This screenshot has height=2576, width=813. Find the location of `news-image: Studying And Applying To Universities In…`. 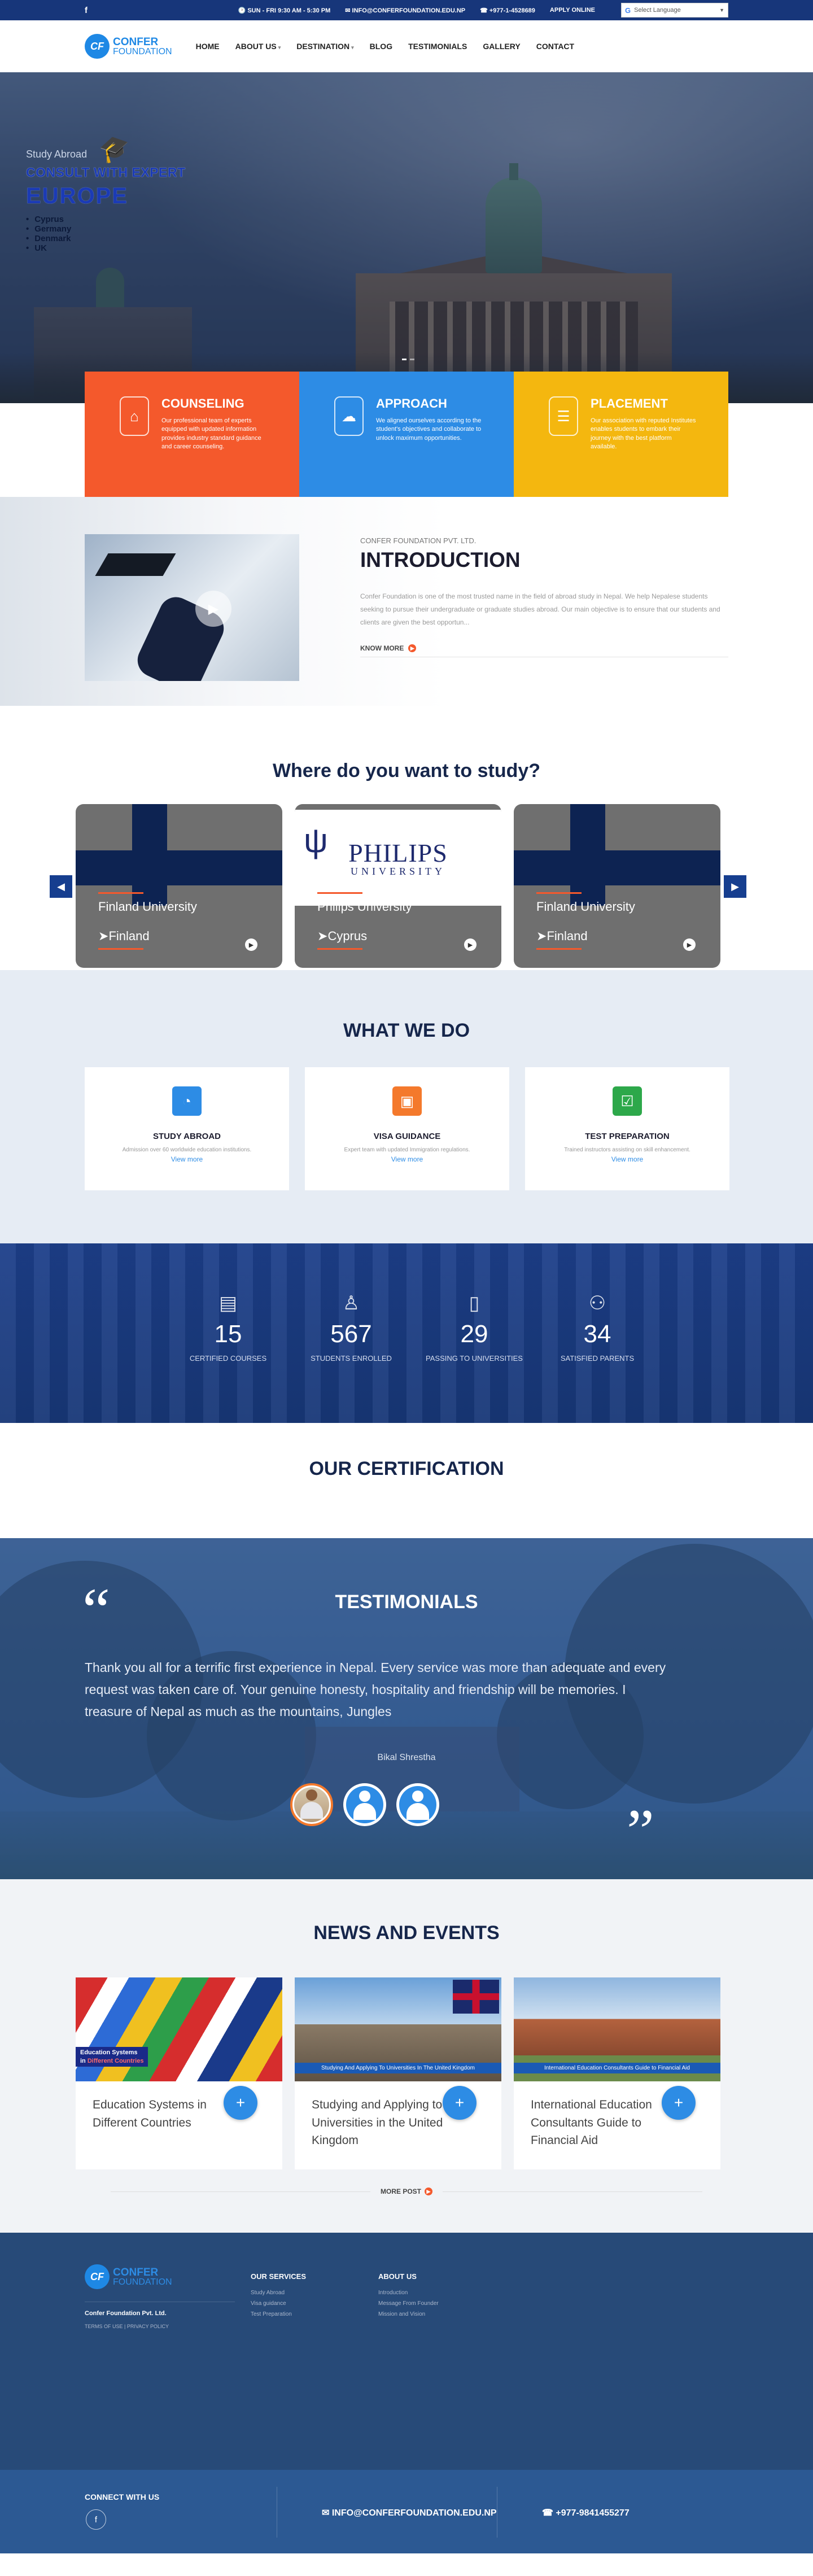

news-image: Studying And Applying To Universities In… is located at coordinates (398, 2029).